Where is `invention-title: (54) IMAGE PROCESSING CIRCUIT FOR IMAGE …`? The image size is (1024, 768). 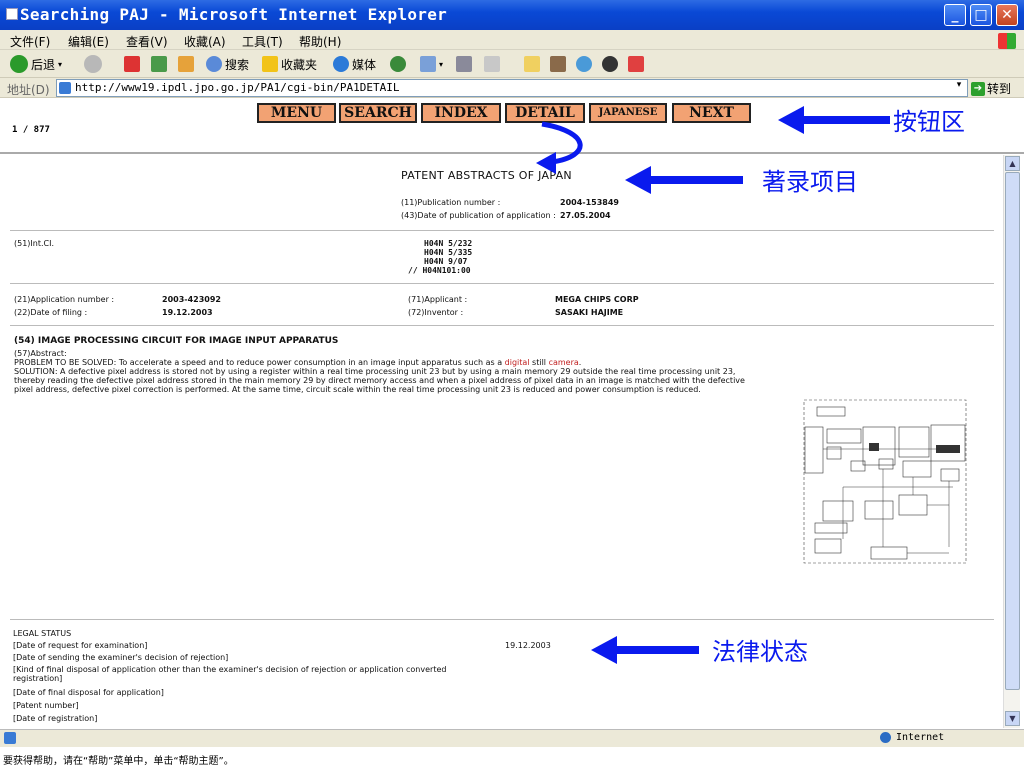
invention-title: (54) IMAGE PROCESSING CIRCUIT FOR IMAGE … is located at coordinates (176, 341).